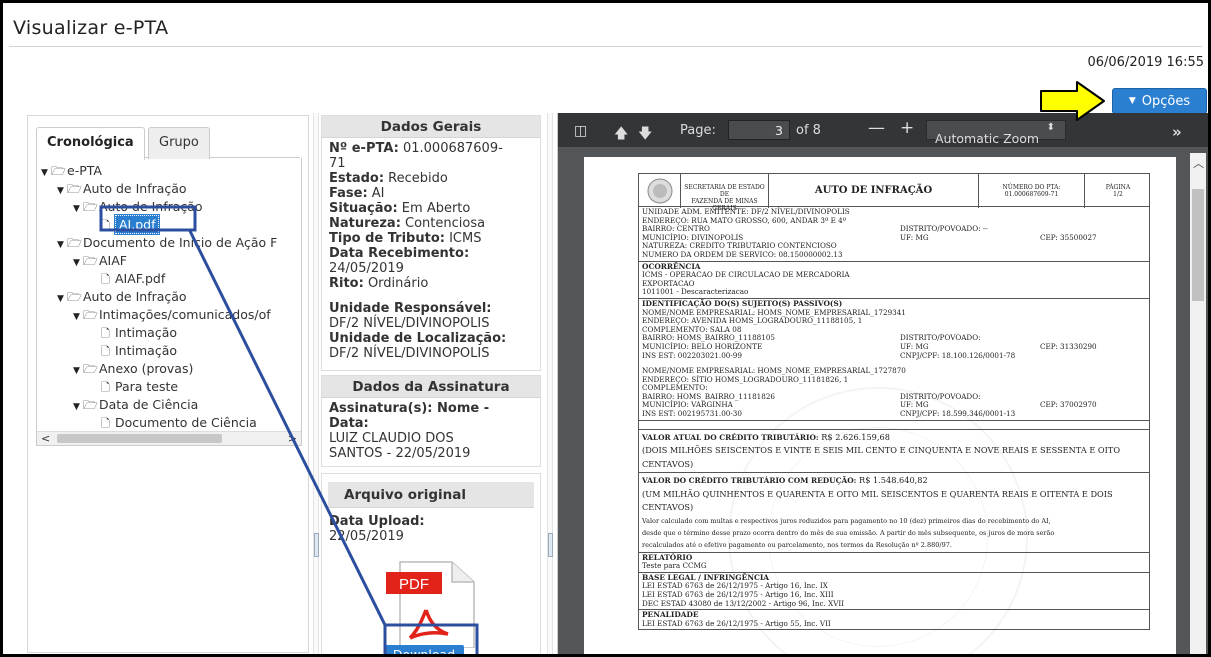 Image resolution: width=1211 pixels, height=657 pixels. I want to click on tab-bar: Cronológica Grupo, so click(168, 142).